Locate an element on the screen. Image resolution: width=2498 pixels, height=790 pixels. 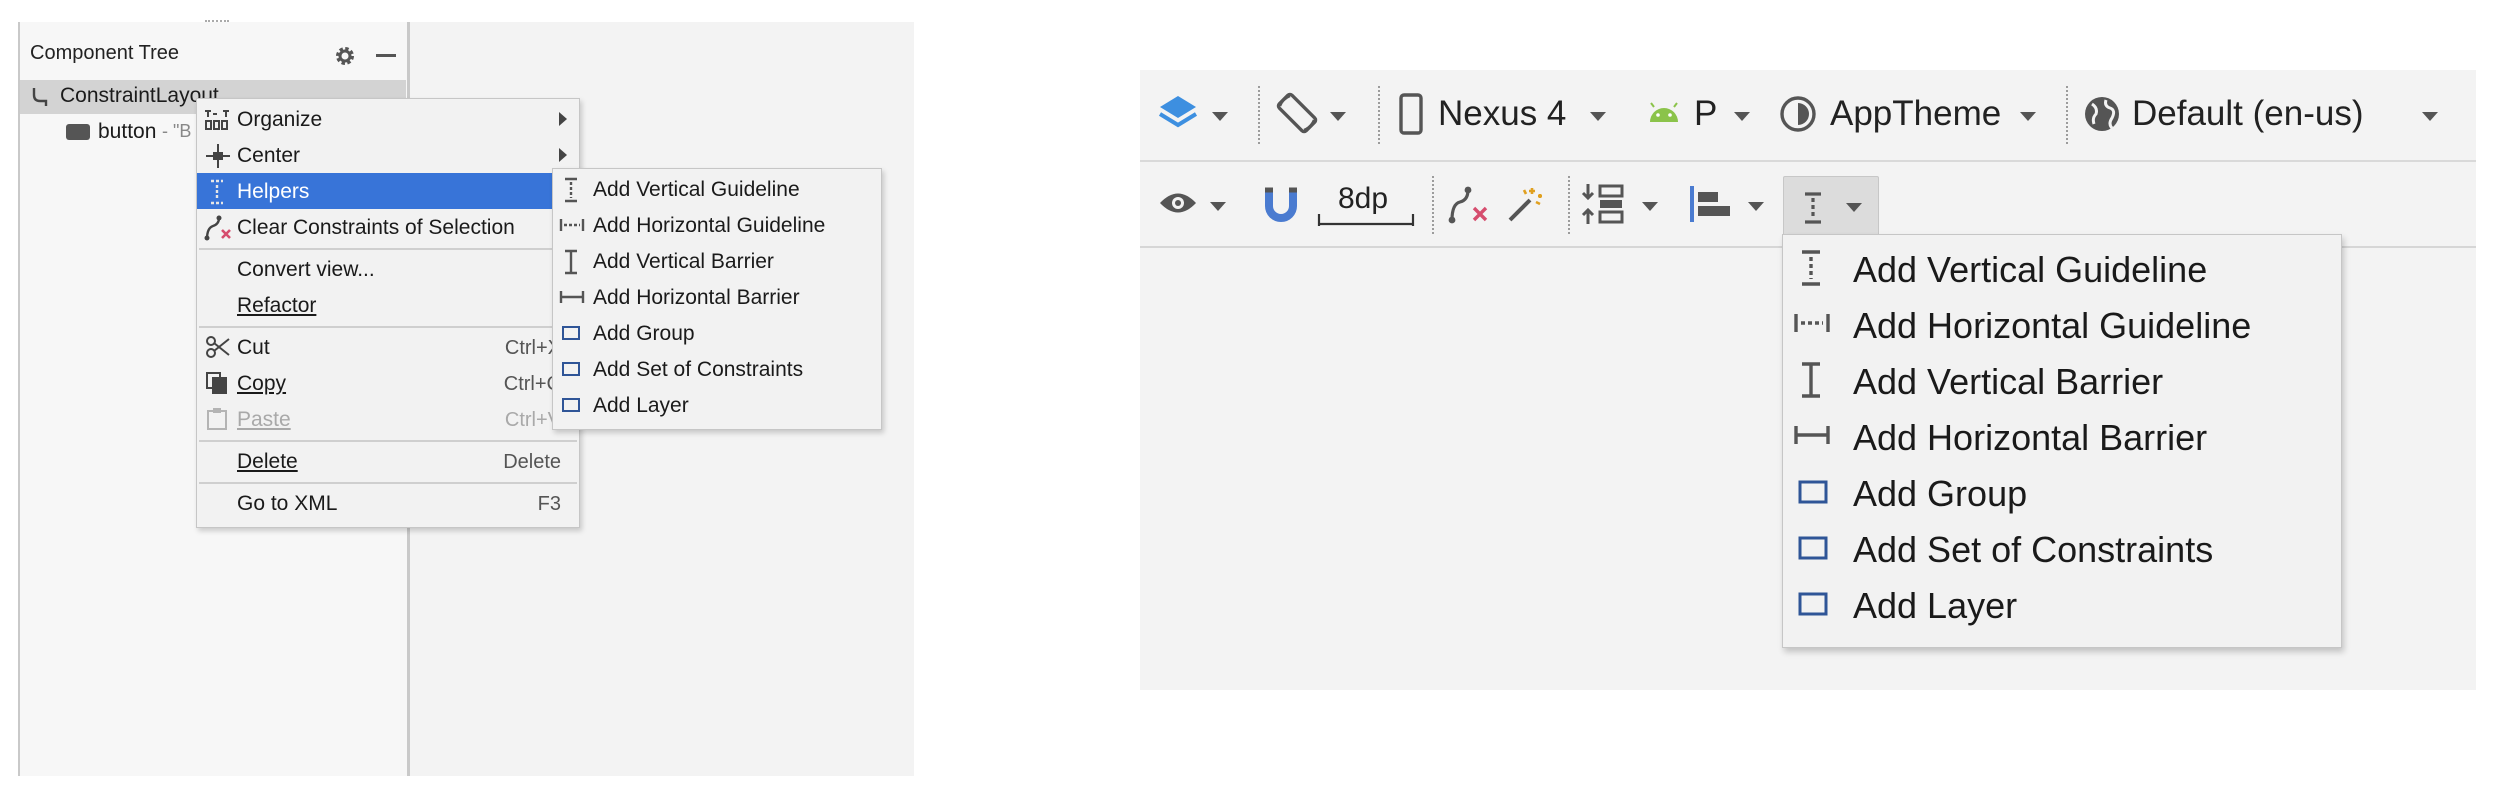
default-margin-dropdown: 8dp is located at coordinates (1366, 204).